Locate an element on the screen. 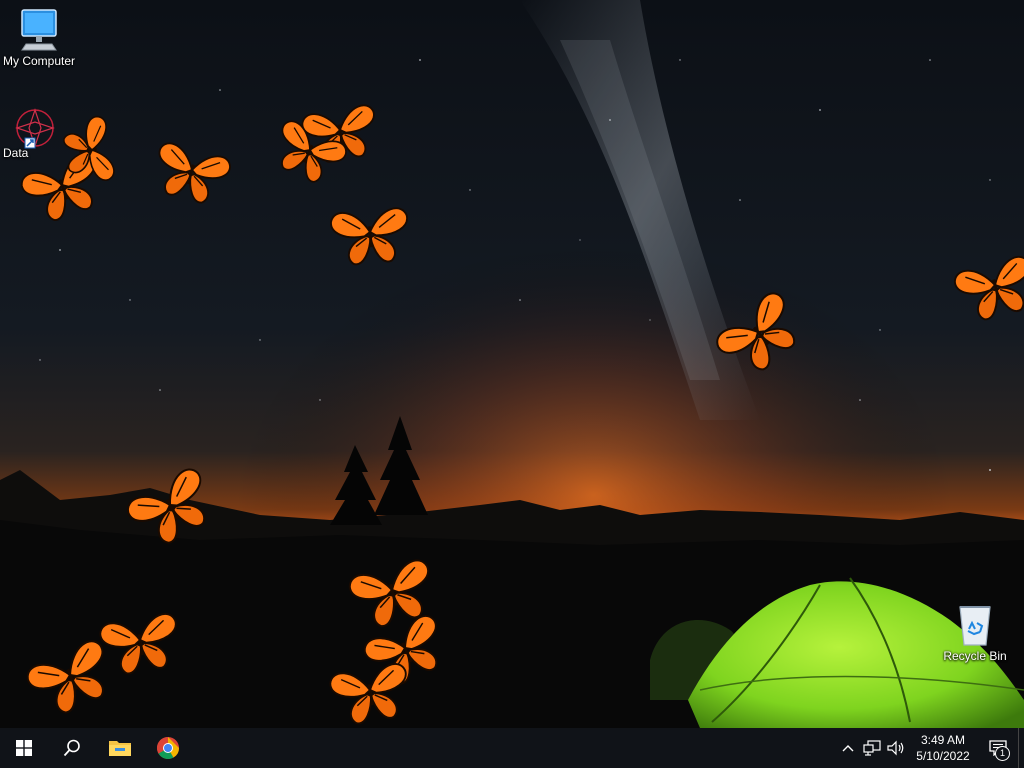  volume-button is located at coordinates (896, 748).